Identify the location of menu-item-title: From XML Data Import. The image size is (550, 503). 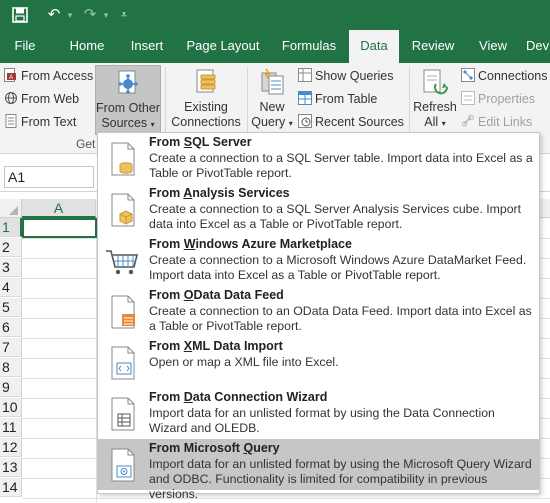
(216, 346).